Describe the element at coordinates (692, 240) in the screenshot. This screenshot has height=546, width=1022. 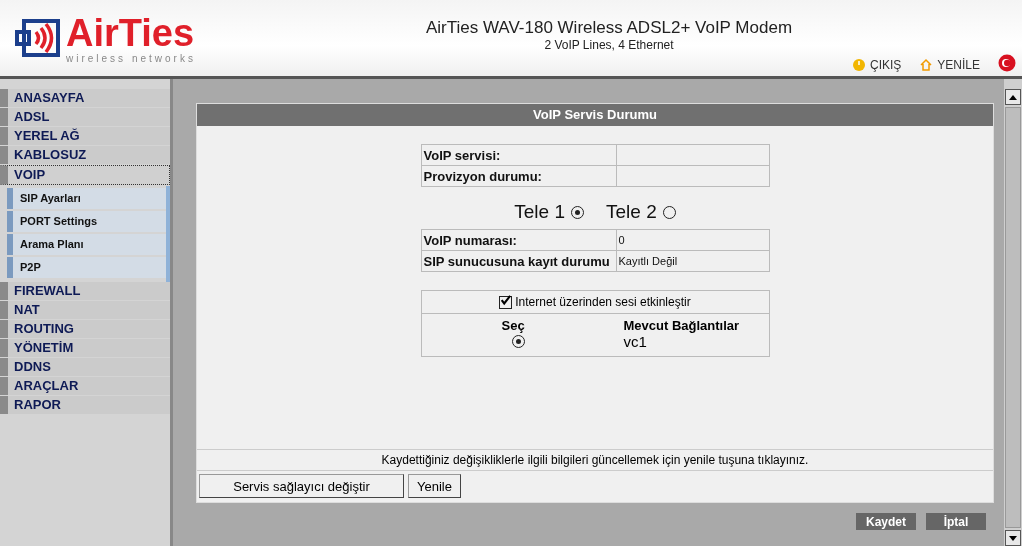
I see `table-cell: 0` at that location.